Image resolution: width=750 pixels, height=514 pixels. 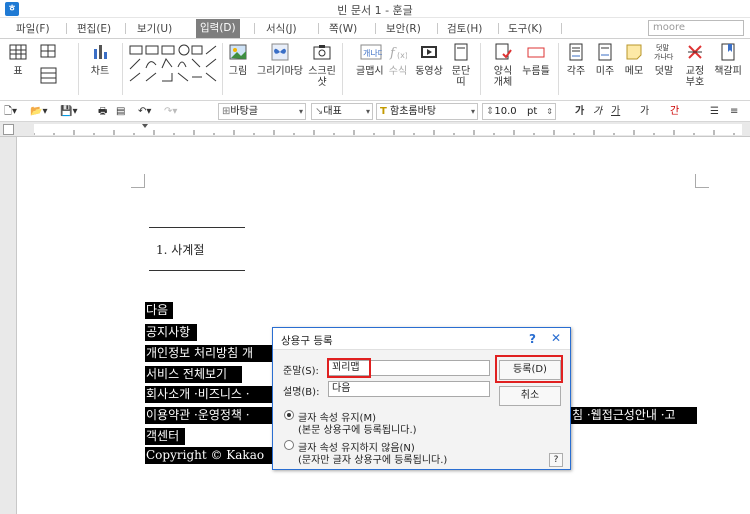 What do you see at coordinates (322, 52) in the screenshot?
I see `camera-icon` at bounding box center [322, 52].